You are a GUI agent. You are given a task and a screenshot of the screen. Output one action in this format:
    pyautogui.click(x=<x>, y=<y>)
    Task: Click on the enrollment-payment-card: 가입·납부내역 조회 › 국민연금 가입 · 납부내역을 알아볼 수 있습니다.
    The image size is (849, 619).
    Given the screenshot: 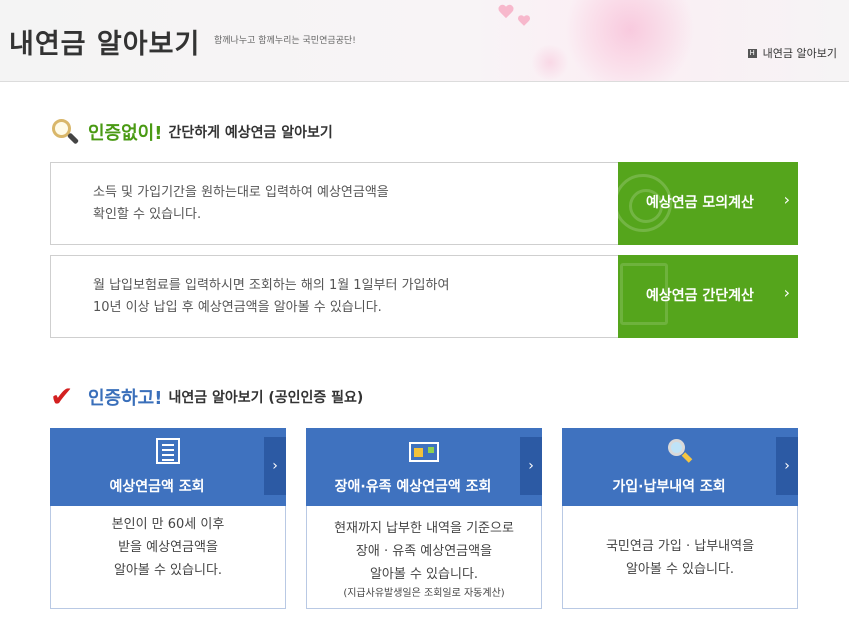 What is the action you would take?
    pyautogui.click(x=680, y=518)
    